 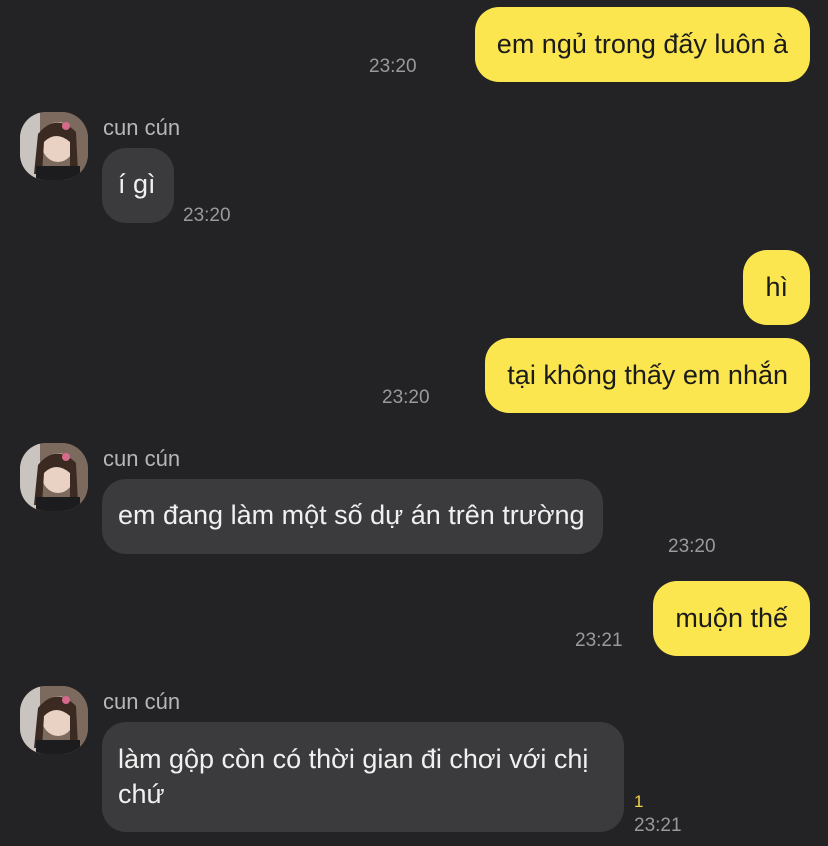 What do you see at coordinates (639, 801) in the screenshot?
I see `unread-count: 1` at bounding box center [639, 801].